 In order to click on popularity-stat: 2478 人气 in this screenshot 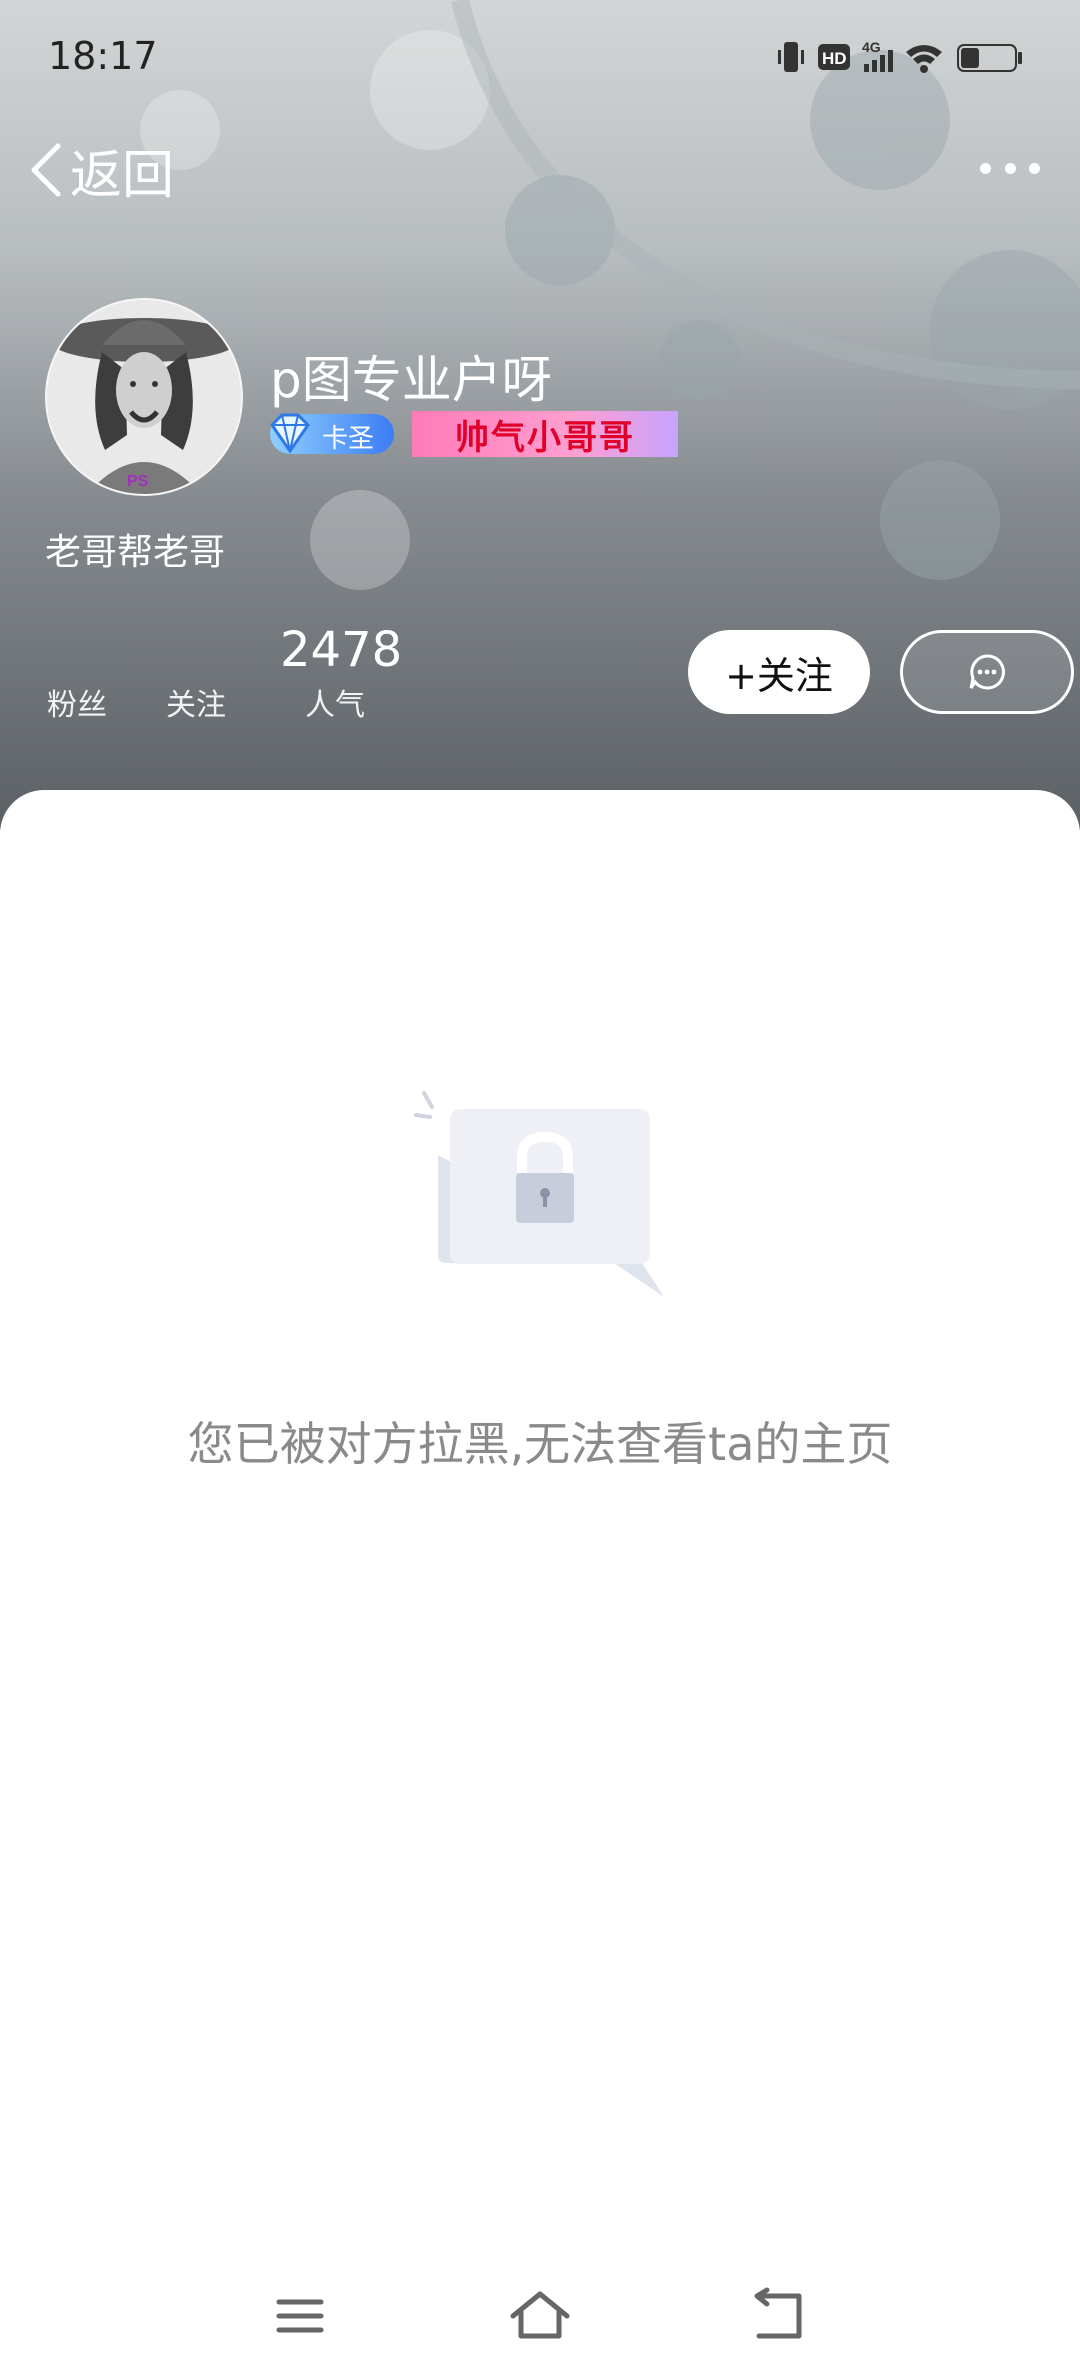, I will do `click(341, 672)`.